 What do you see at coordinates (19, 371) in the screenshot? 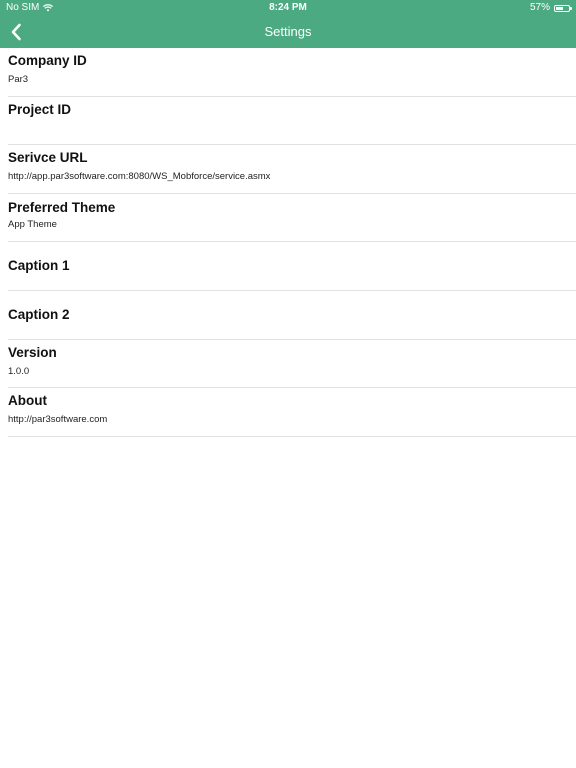
I see `setting-value: 1.0.0` at bounding box center [19, 371].